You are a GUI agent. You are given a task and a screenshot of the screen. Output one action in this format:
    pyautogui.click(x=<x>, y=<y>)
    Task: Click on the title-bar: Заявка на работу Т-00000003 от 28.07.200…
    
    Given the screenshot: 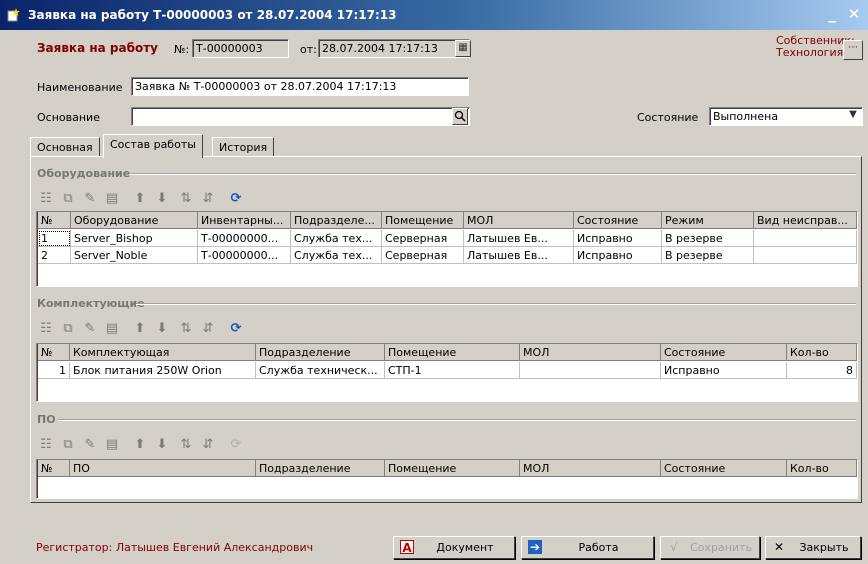 What is the action you would take?
    pyautogui.click(x=434, y=15)
    